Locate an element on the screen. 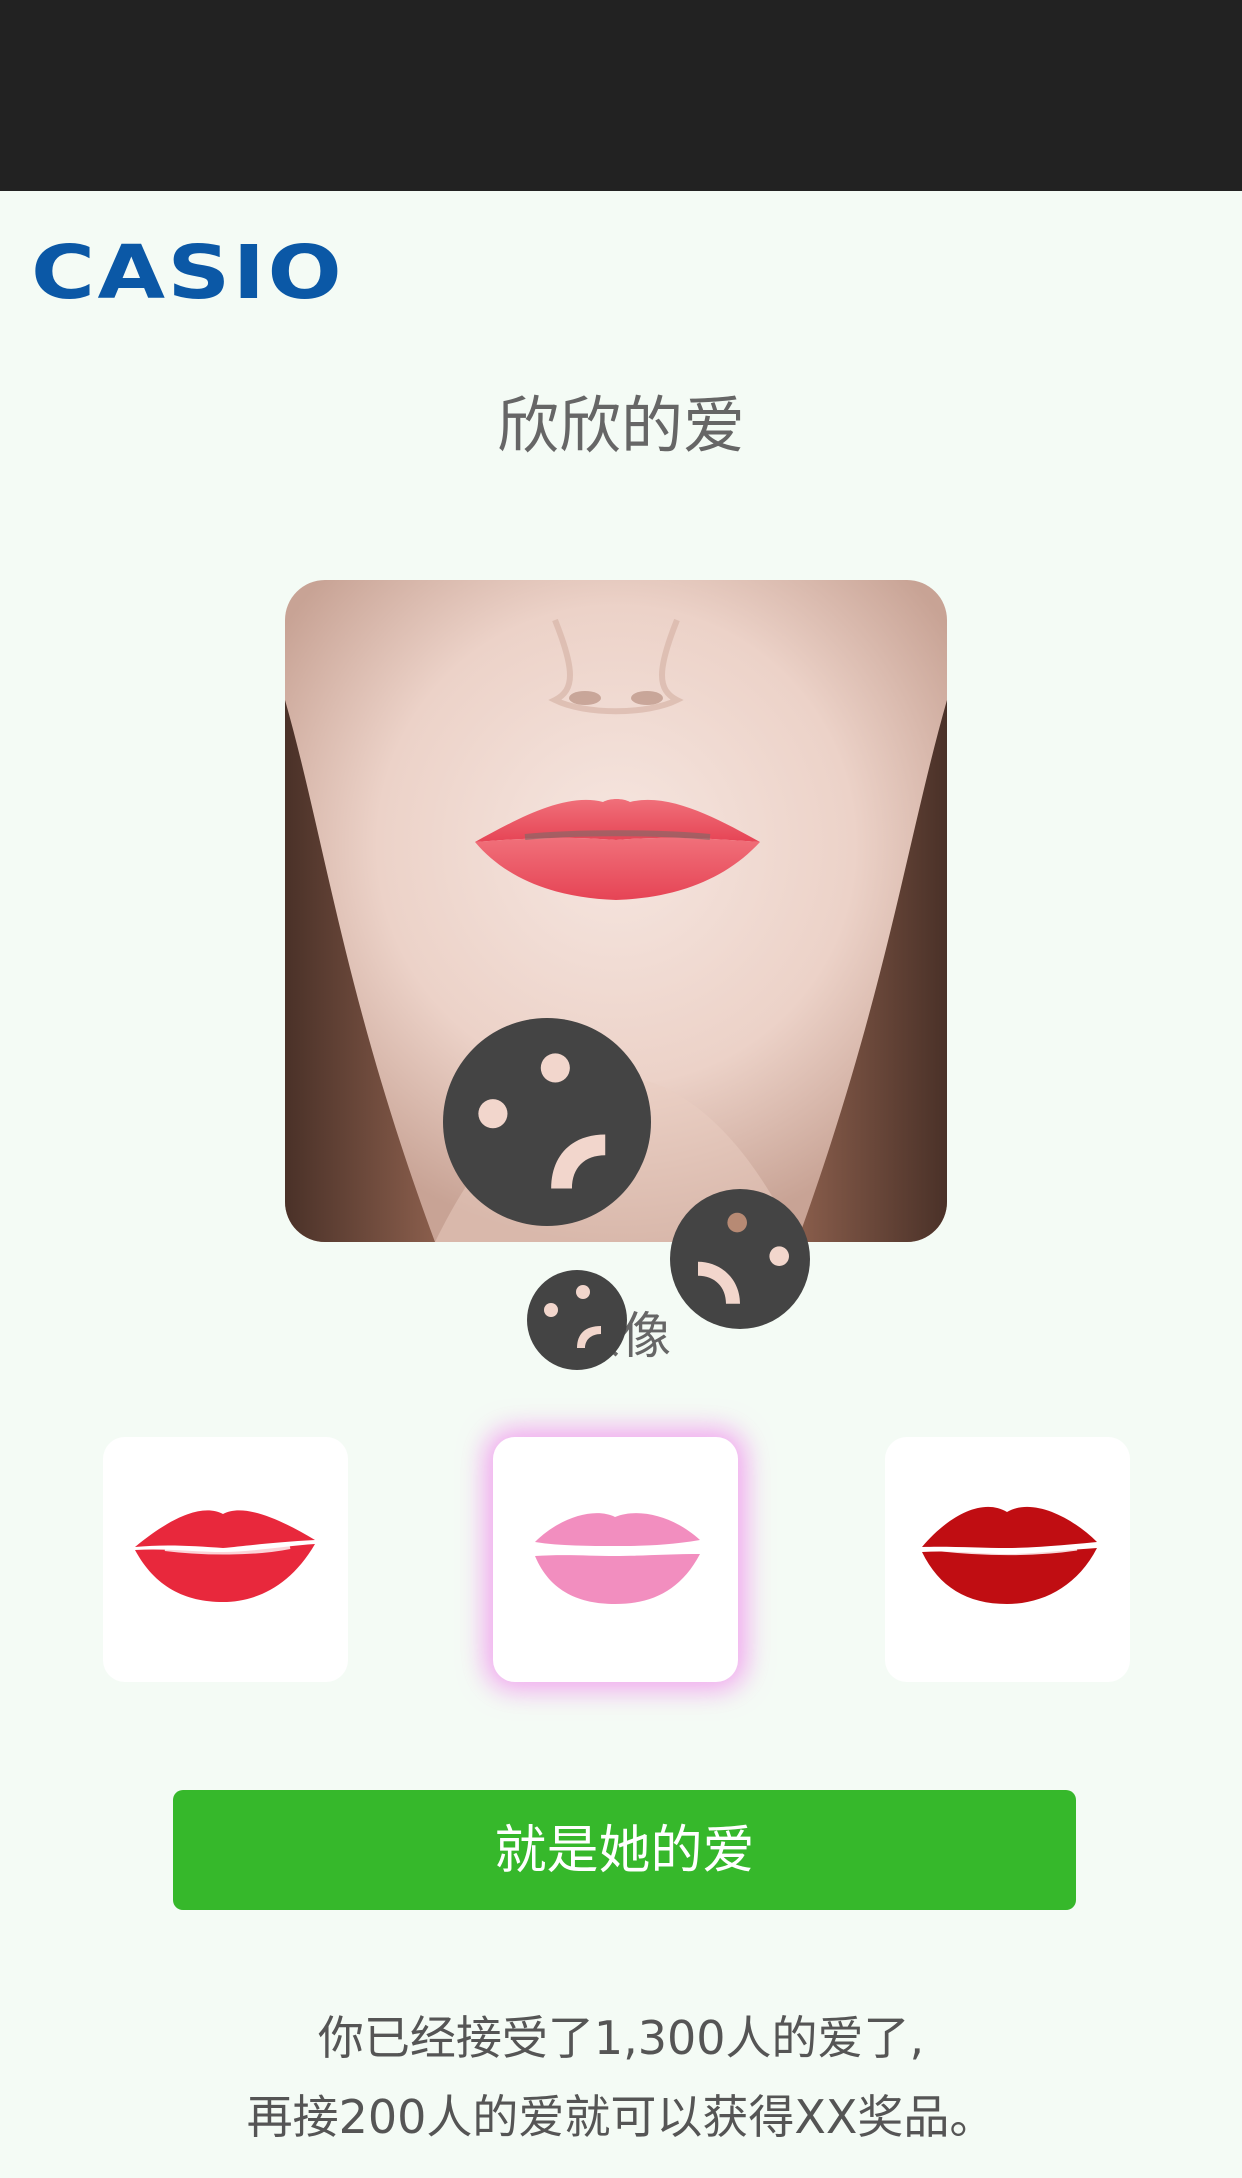 Image resolution: width=1242 pixels, height=2178 pixels. info-text-line-2: 再接200人的爱就可以获得XX奖品。 is located at coordinates (621, 2117).